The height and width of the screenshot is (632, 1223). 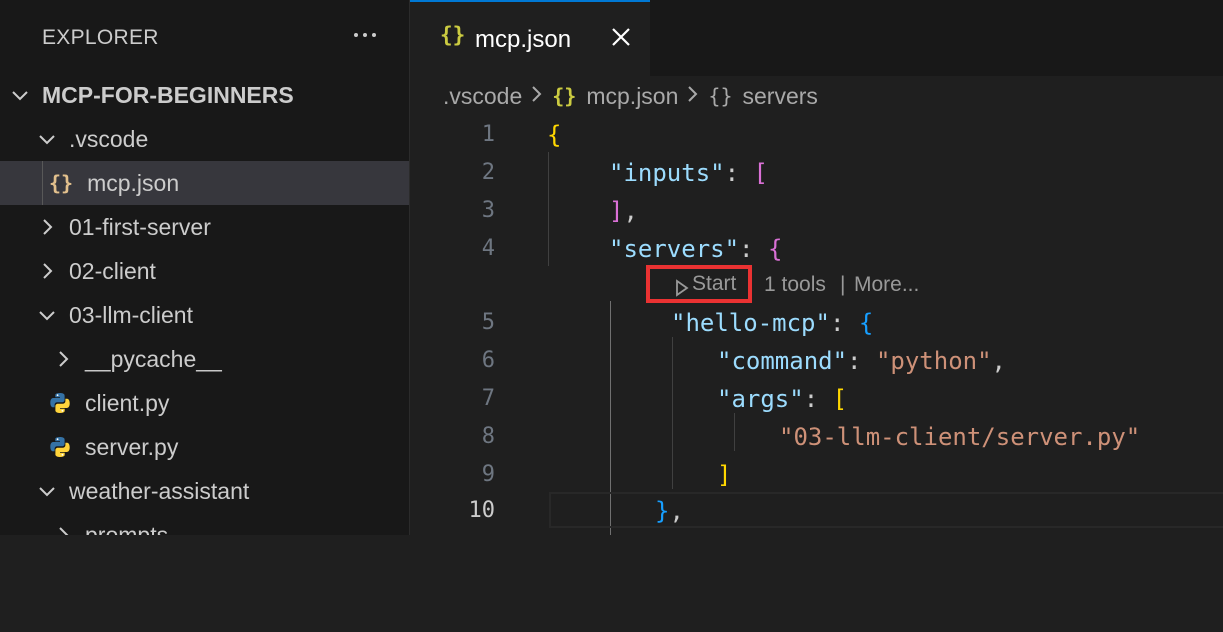 What do you see at coordinates (772, 323) in the screenshot?
I see `code-text: "hello-mcp": {` at bounding box center [772, 323].